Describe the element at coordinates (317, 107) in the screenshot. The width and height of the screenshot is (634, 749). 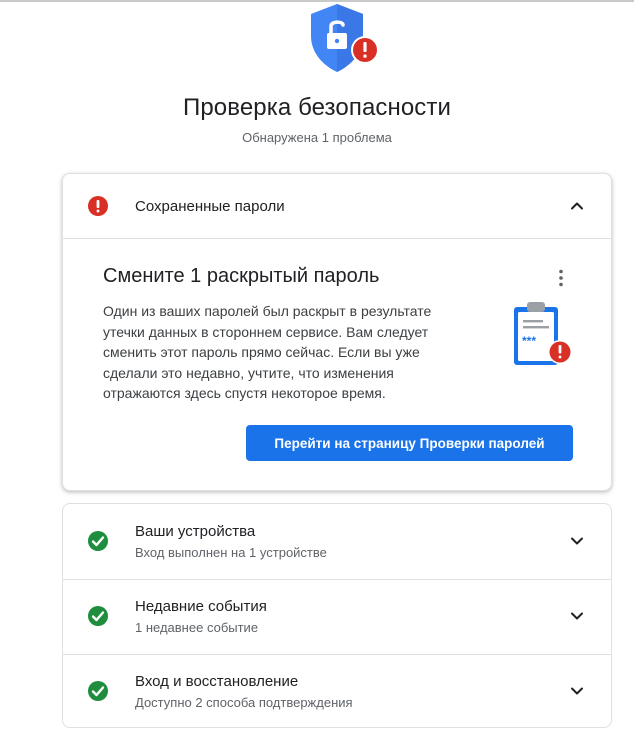
I see `page-title: Проверка безопасности` at that location.